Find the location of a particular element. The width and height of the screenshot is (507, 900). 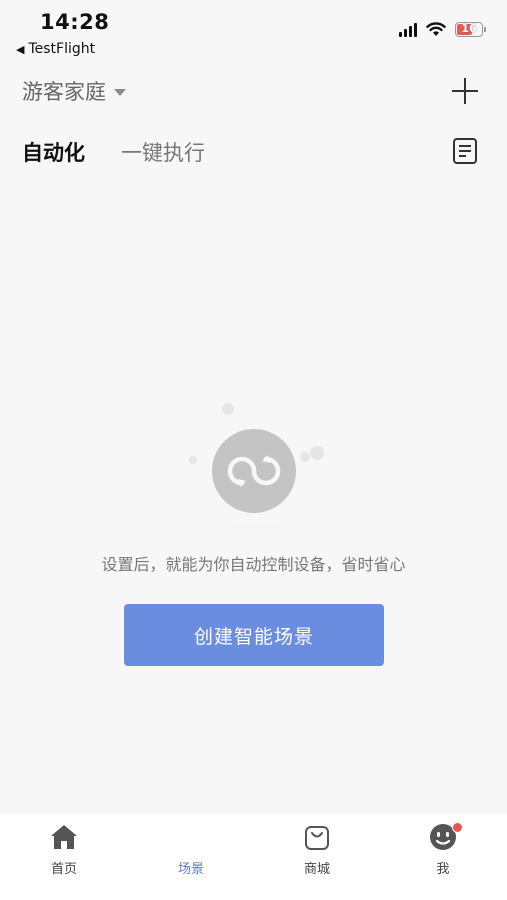

battery-icon: 16 is located at coordinates (470, 29).